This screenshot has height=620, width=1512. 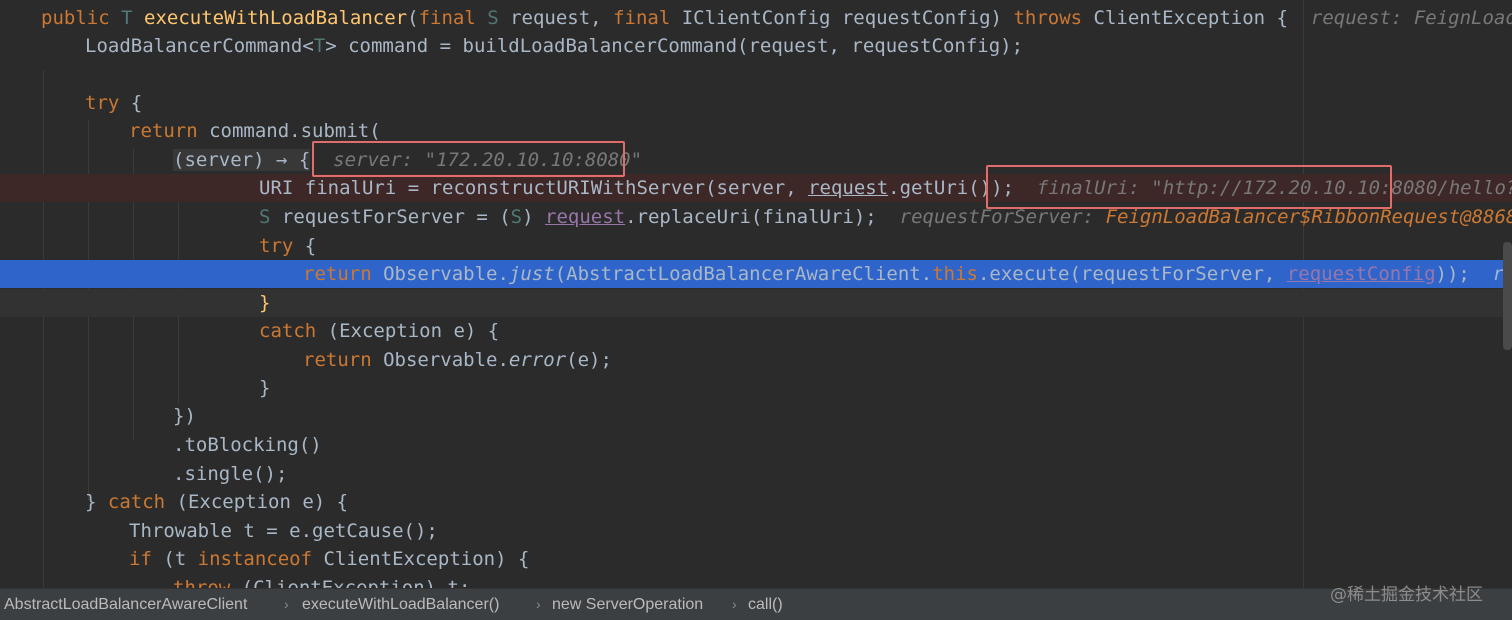 I want to click on code-text: .replaceUri(finalUri);, so click(x=751, y=217).